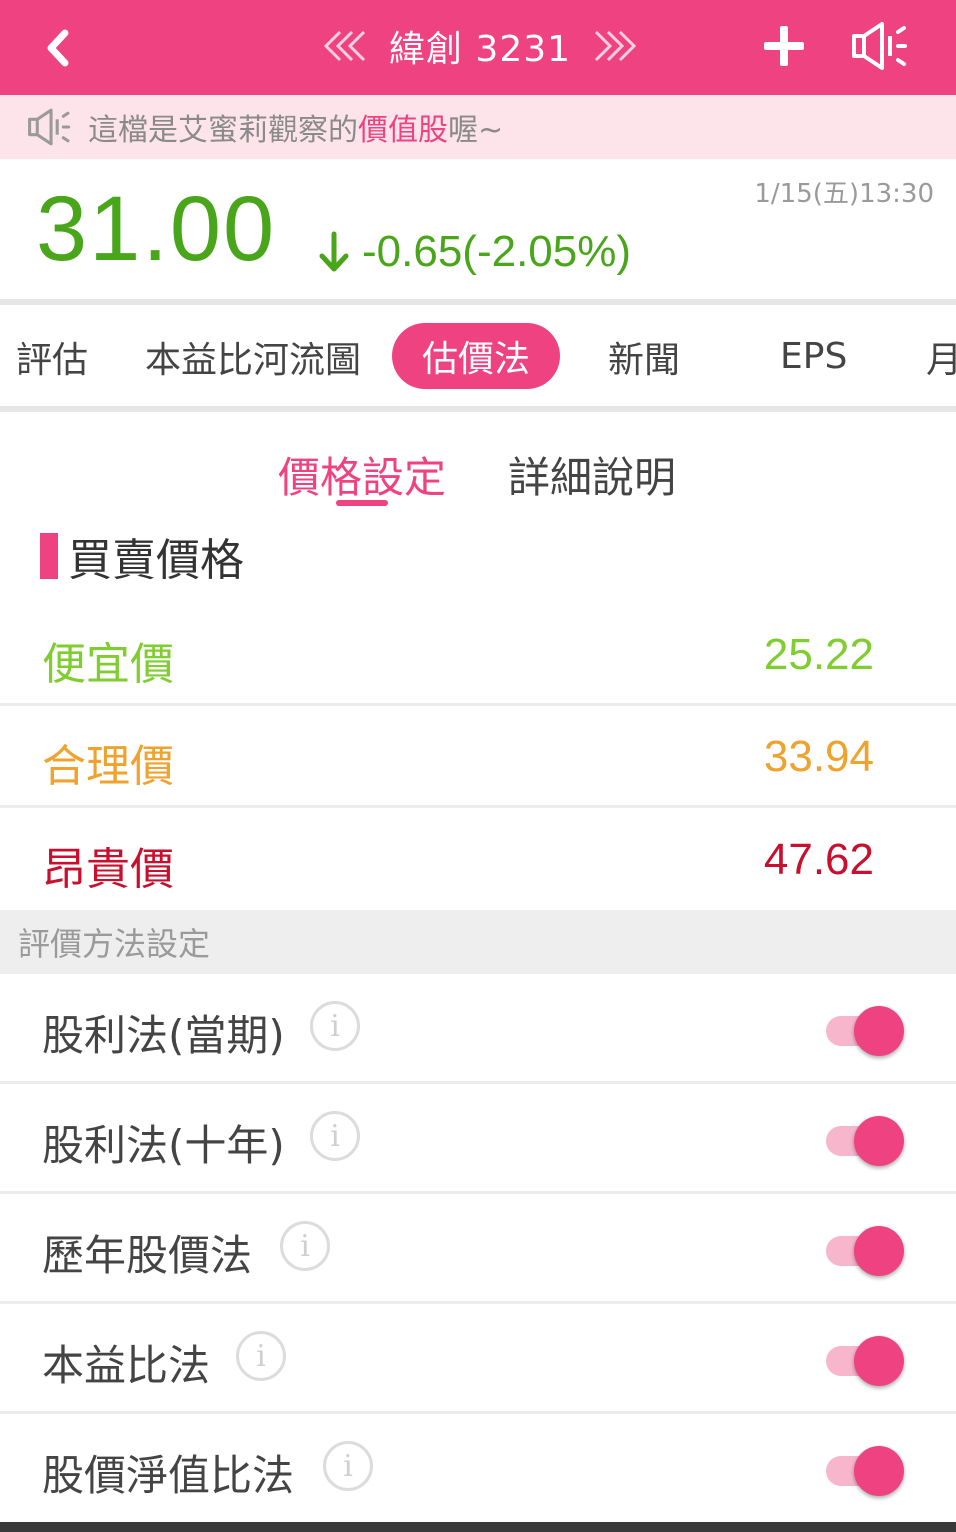 This screenshot has width=956, height=1532. Describe the element at coordinates (108, 766) in the screenshot. I see `fair-price-label: 合理價` at that location.